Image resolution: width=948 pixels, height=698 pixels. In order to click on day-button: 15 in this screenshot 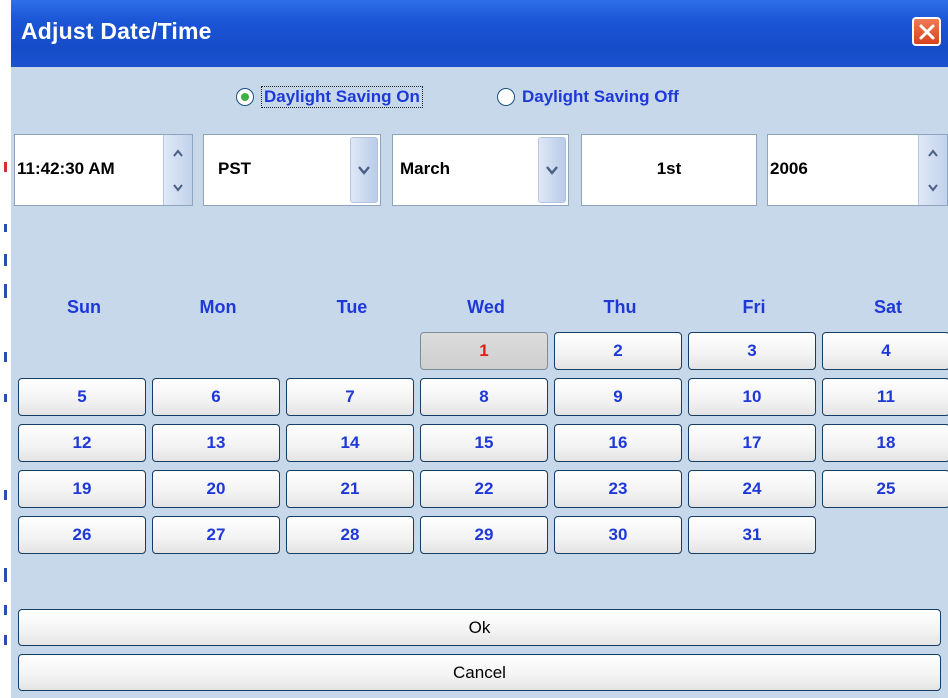, I will do `click(484, 443)`.